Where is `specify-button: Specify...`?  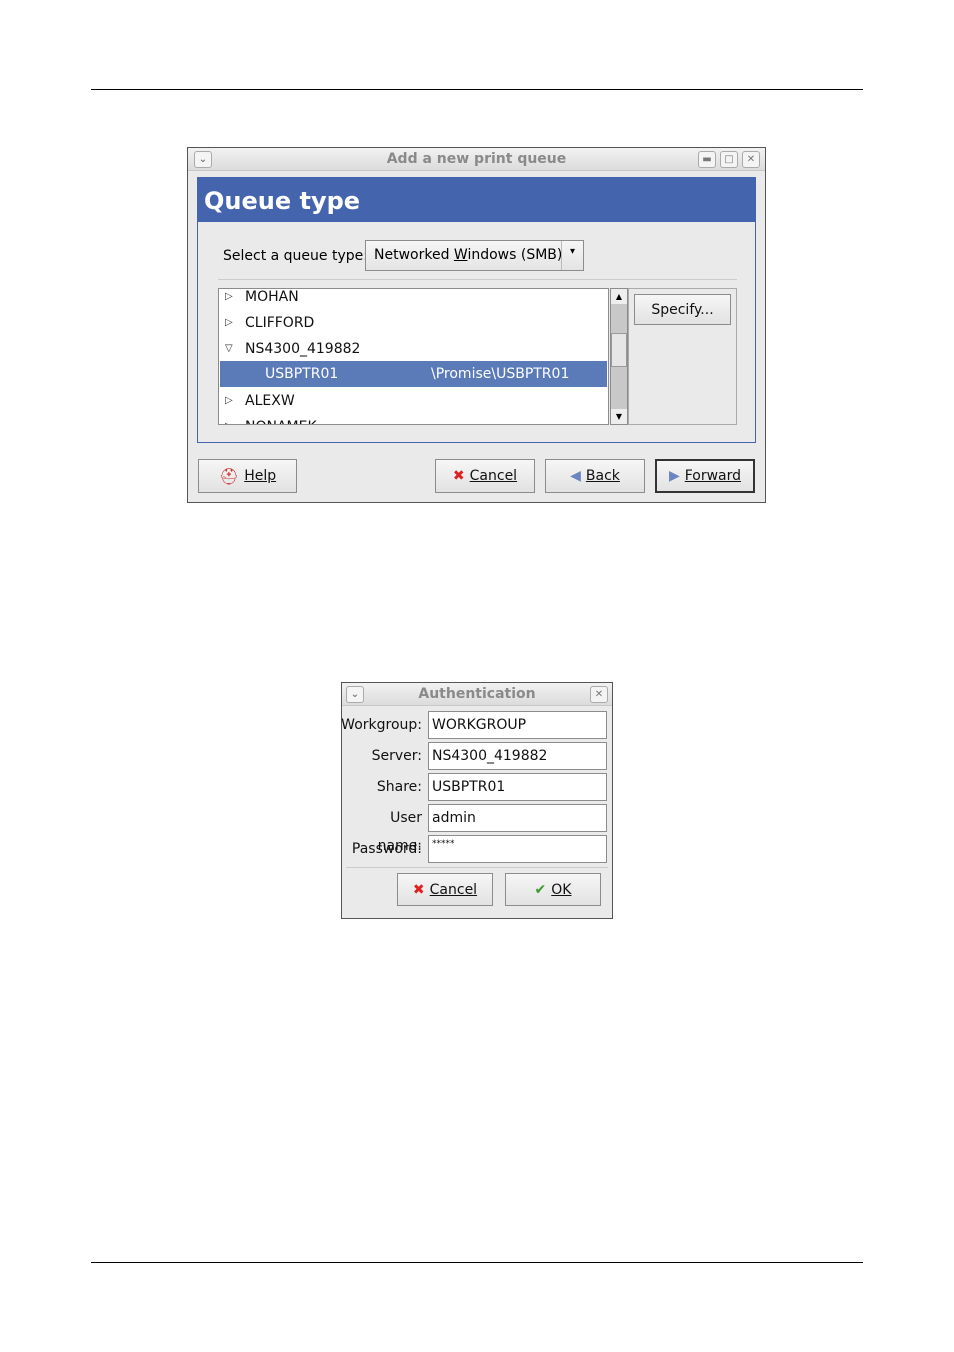 specify-button: Specify... is located at coordinates (682, 309).